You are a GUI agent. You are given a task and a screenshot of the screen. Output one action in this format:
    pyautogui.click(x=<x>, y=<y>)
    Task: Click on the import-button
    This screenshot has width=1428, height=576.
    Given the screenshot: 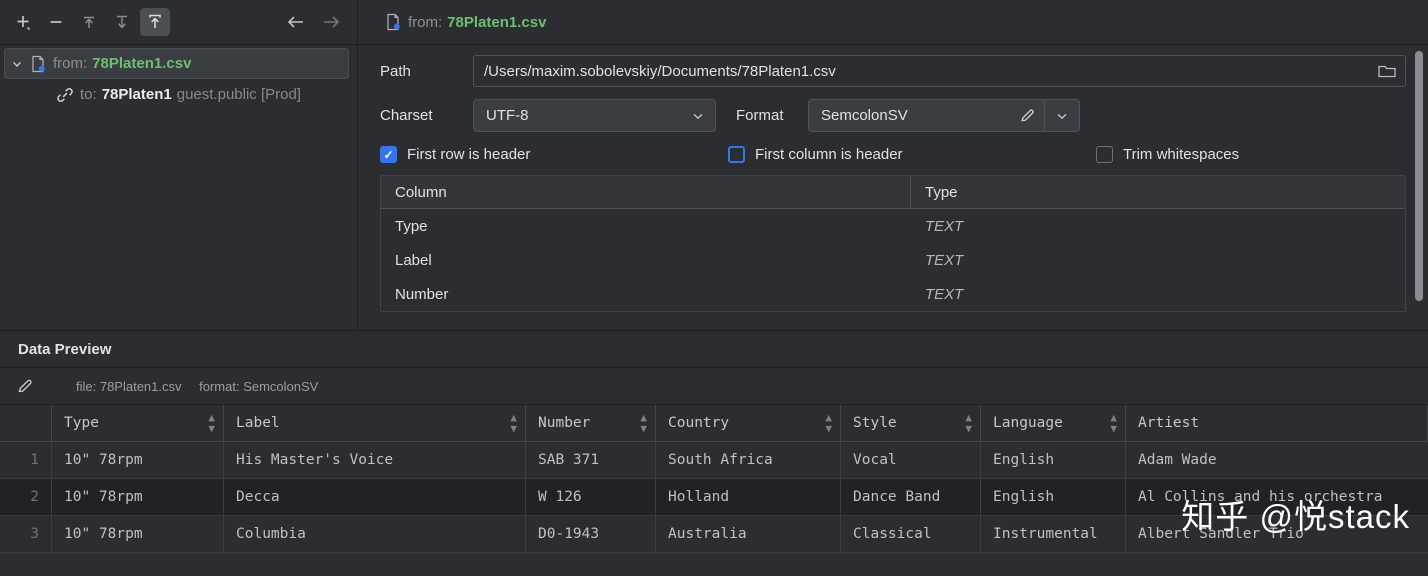 What is the action you would take?
    pyautogui.click(x=155, y=22)
    